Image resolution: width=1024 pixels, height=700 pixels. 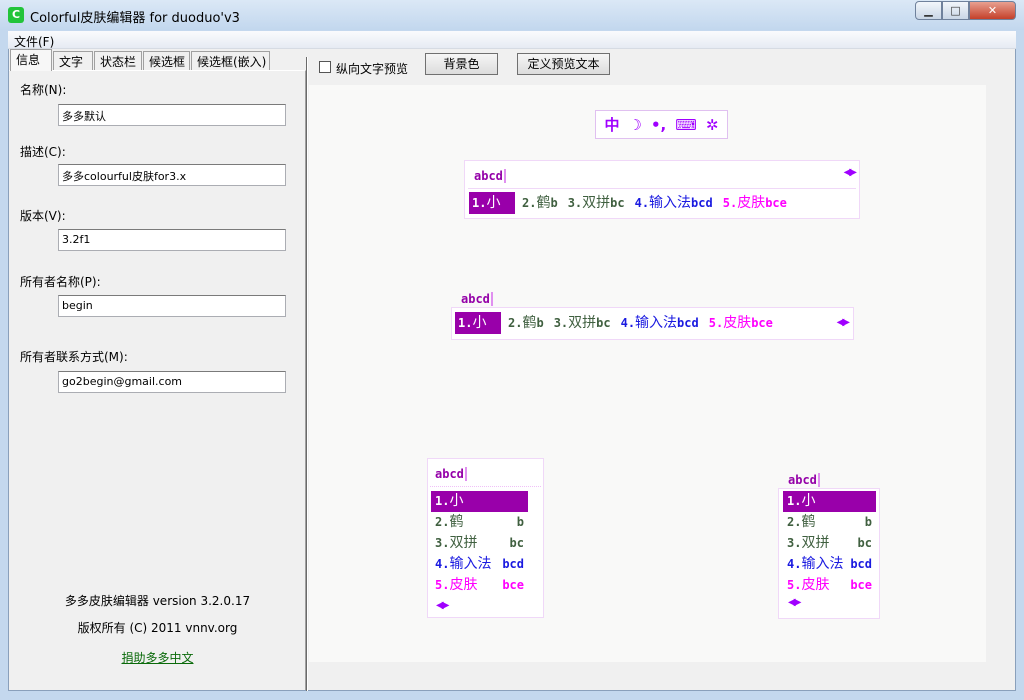 I want to click on vertical-preview-checkbox, so click(x=325, y=67).